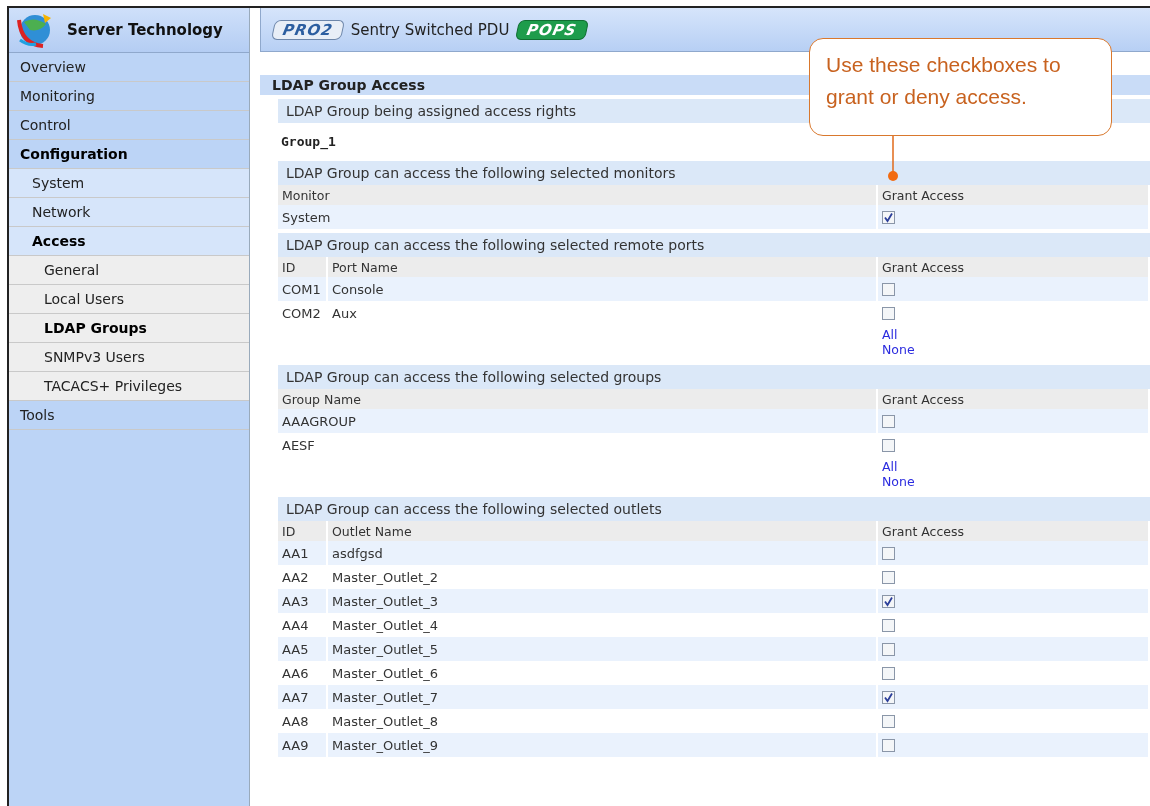 The width and height of the screenshot is (1150, 806). Describe the element at coordinates (578, 195) in the screenshot. I see `column-header: Monitor` at that location.